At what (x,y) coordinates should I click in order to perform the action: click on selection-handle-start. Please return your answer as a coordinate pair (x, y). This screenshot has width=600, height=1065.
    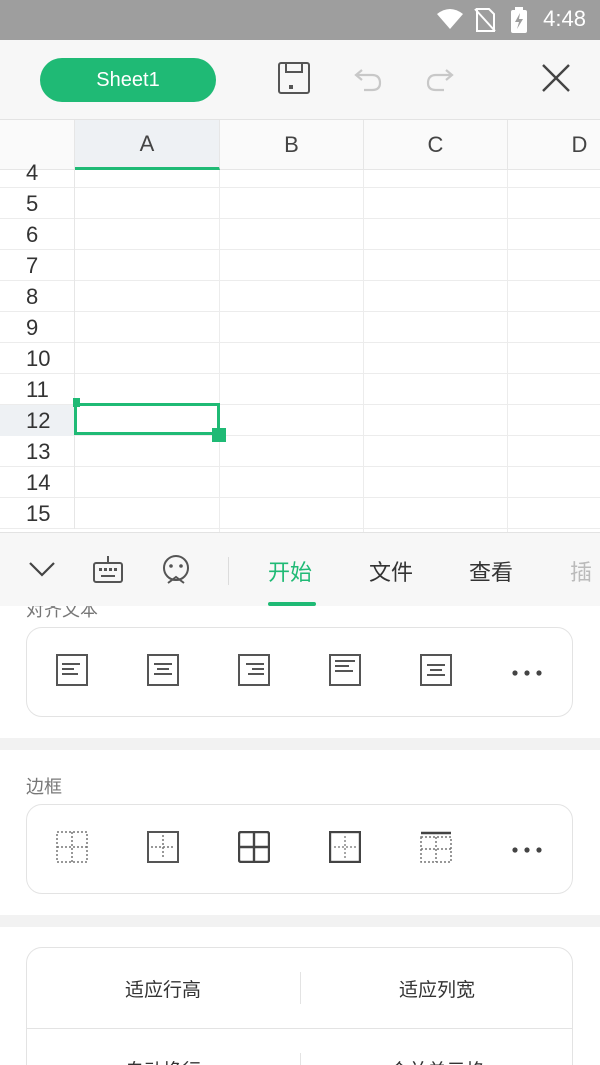
    Looking at the image, I should click on (76, 402).